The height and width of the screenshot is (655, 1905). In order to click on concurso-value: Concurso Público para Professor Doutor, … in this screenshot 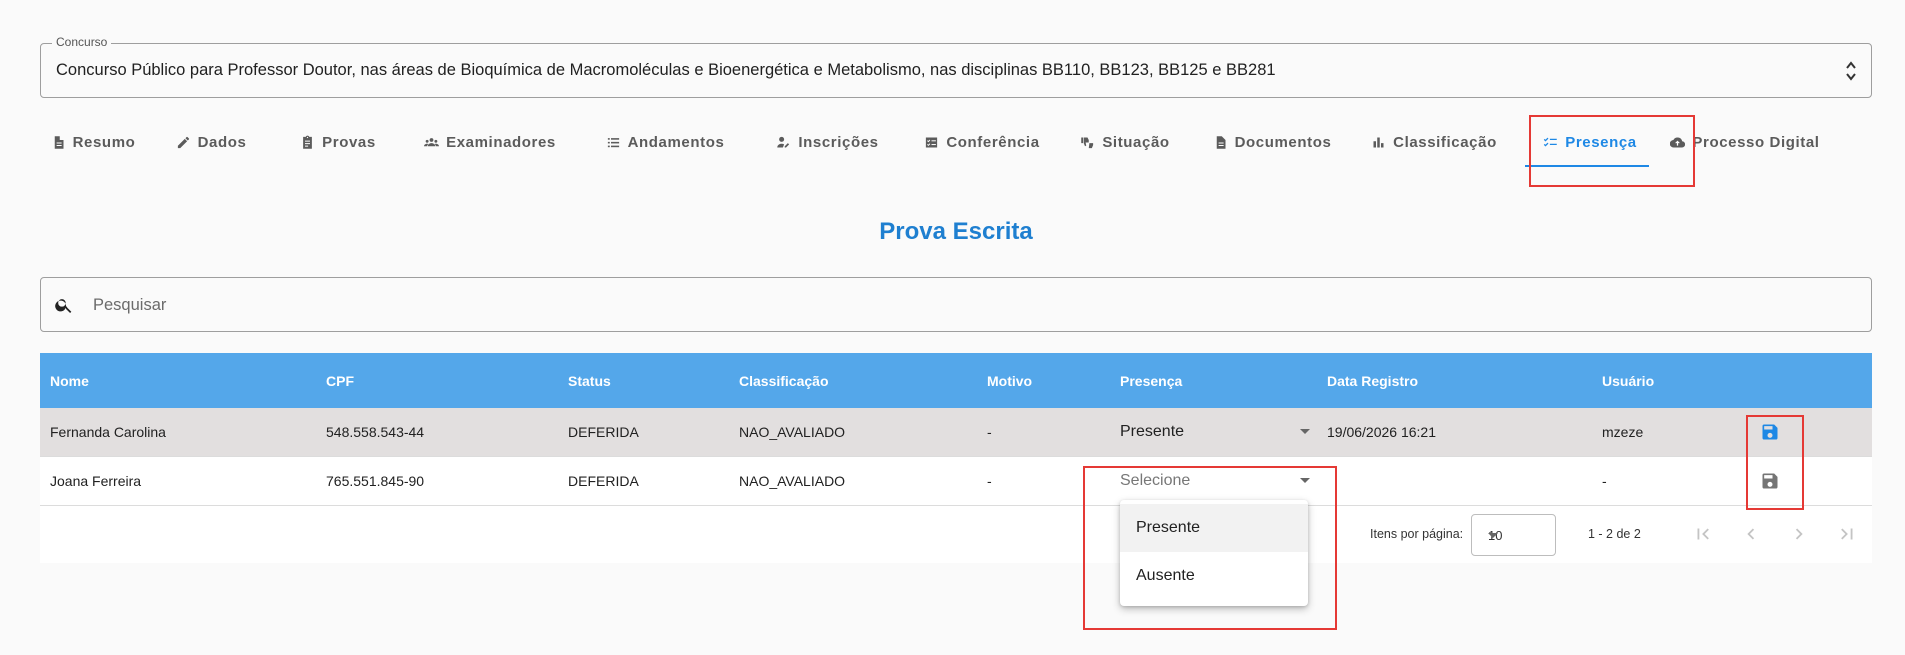, I will do `click(666, 70)`.